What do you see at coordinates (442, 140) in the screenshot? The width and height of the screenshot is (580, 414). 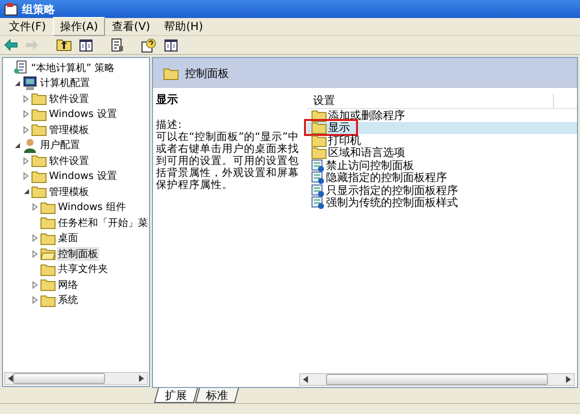 I see `list-row: 打印机` at bounding box center [442, 140].